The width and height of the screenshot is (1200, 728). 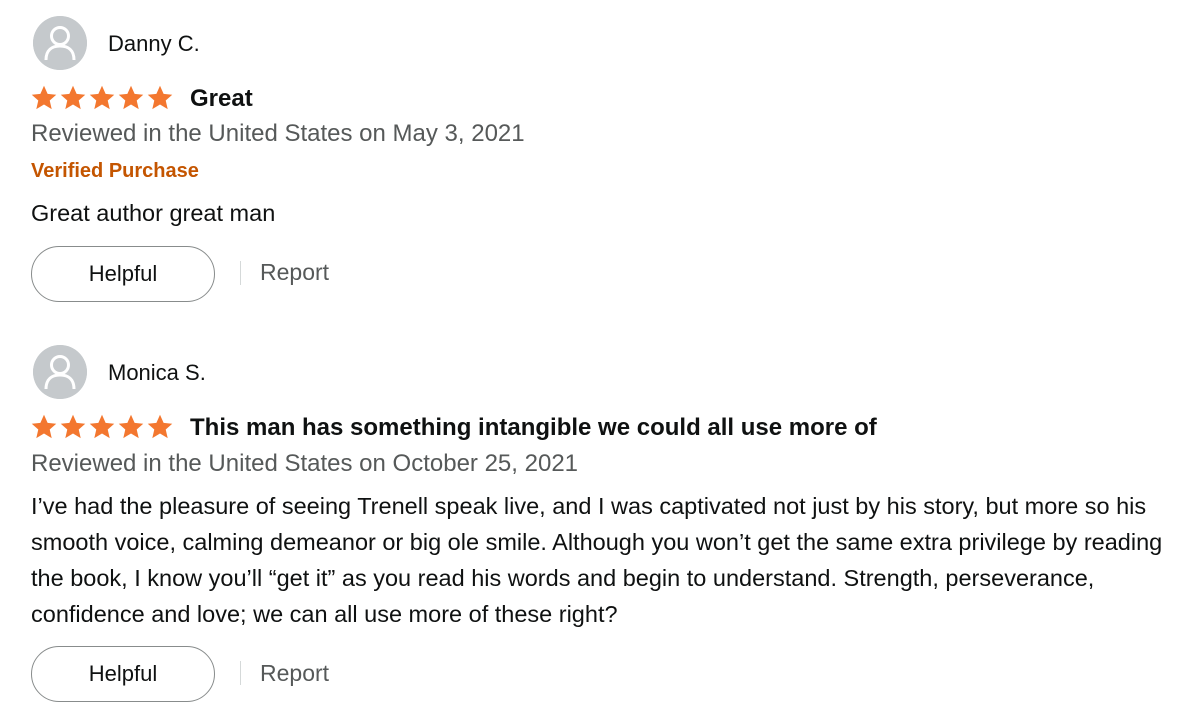 I want to click on reviewer-name: Monica S., so click(x=157, y=373).